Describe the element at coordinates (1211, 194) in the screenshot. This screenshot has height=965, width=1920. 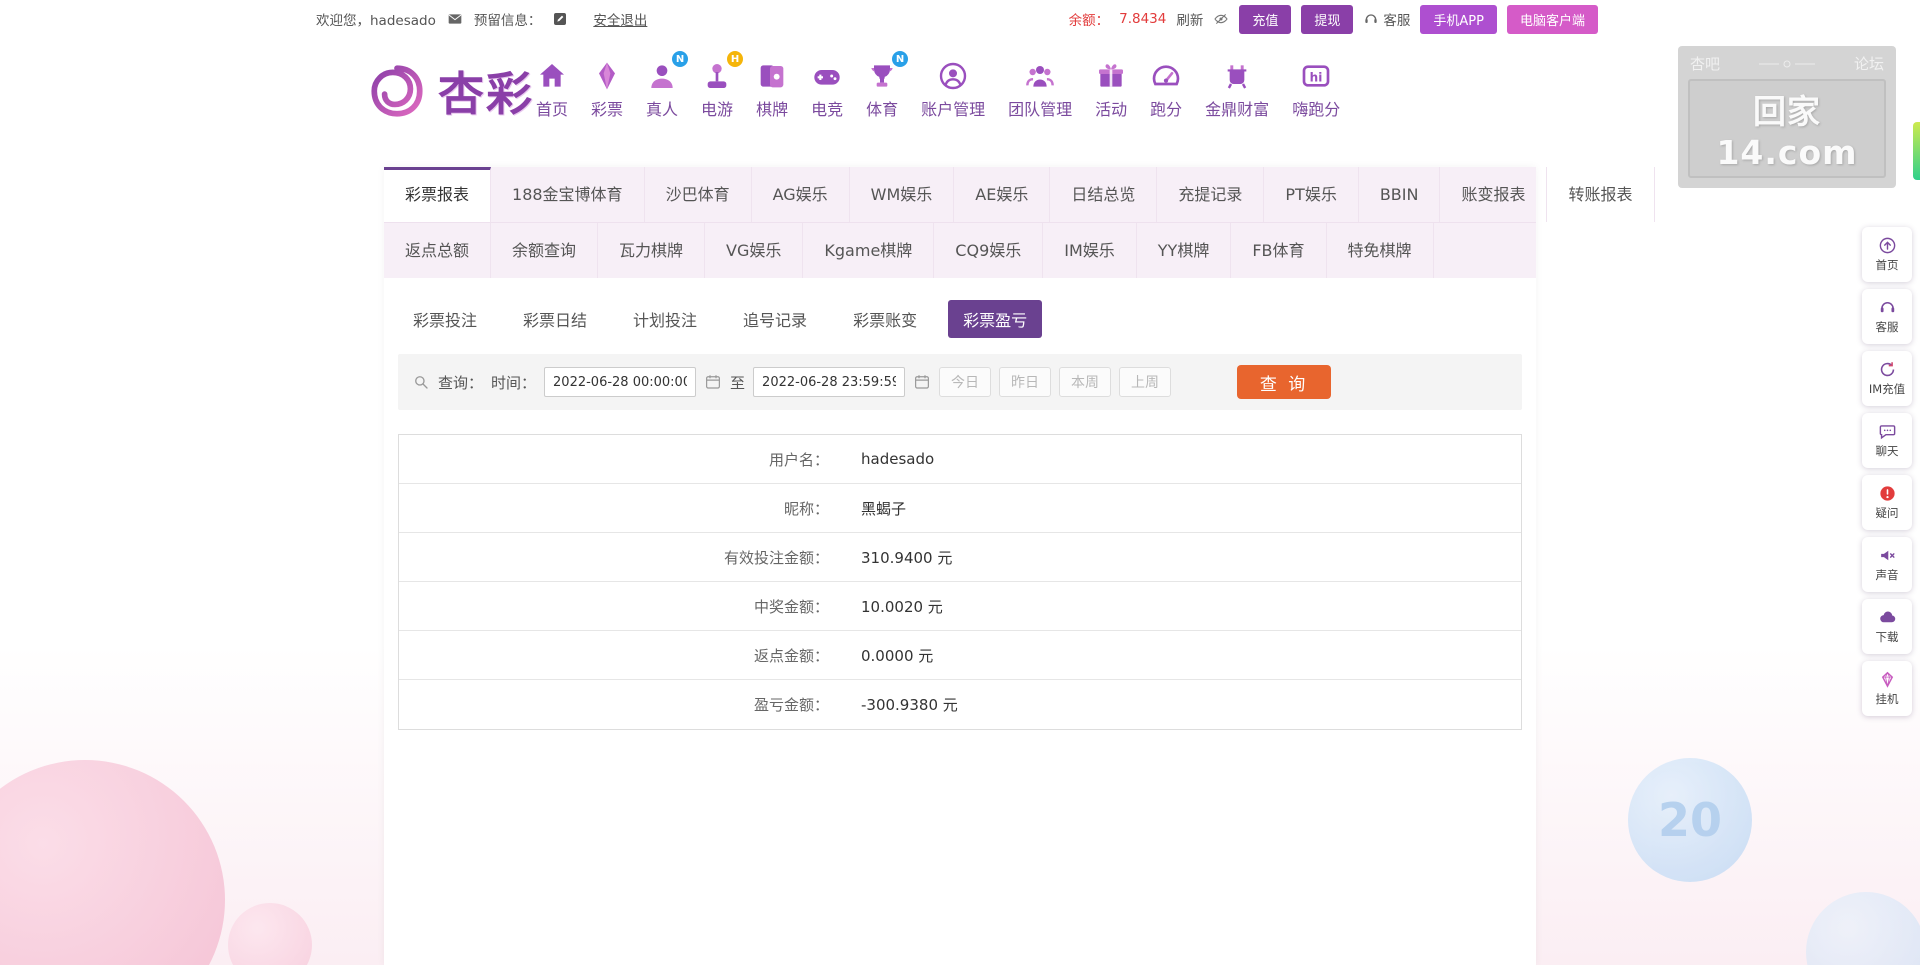
I see `tab-chongti-jilu: 充提记录` at that location.